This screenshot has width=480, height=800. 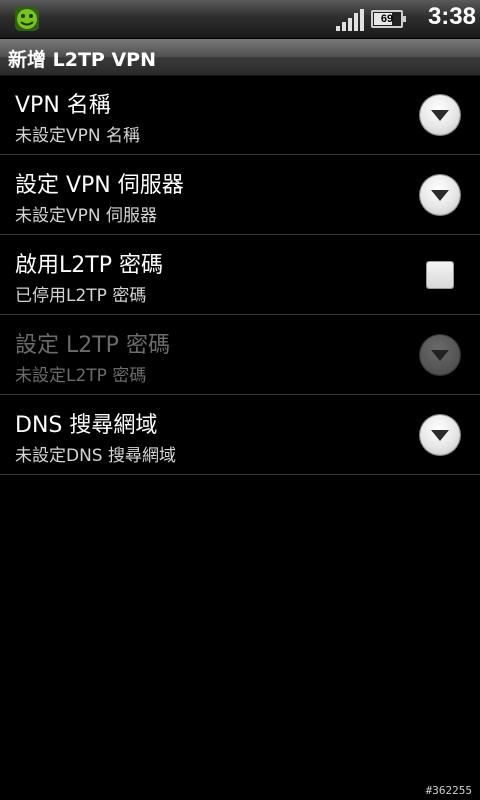 What do you see at coordinates (451, 16) in the screenshot?
I see `status-time: 3:38` at bounding box center [451, 16].